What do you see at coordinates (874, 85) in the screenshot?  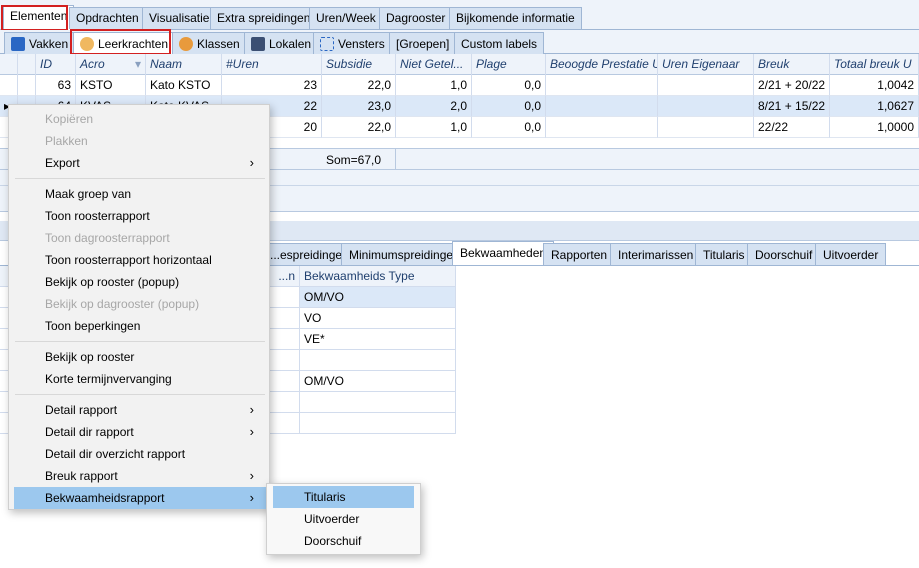 I see `cell-totaal-breuk: 1,0042` at bounding box center [874, 85].